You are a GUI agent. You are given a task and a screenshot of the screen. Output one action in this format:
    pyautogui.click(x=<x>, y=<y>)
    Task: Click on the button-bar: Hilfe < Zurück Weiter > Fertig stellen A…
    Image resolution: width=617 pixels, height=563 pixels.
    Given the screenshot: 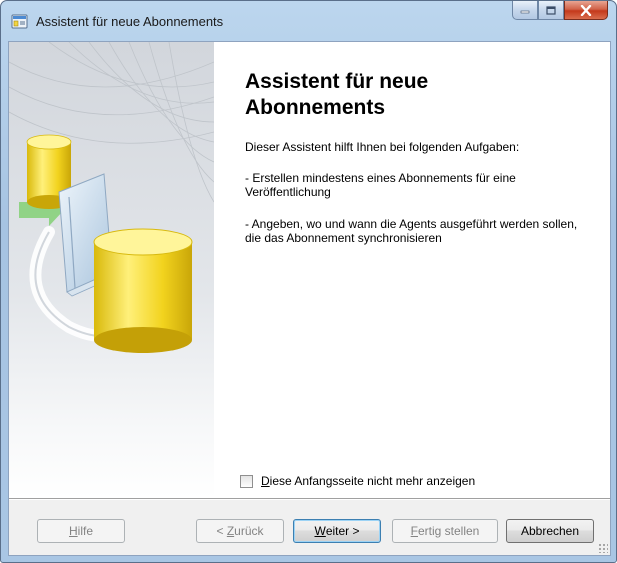 What is the action you would take?
    pyautogui.click(x=309, y=527)
    